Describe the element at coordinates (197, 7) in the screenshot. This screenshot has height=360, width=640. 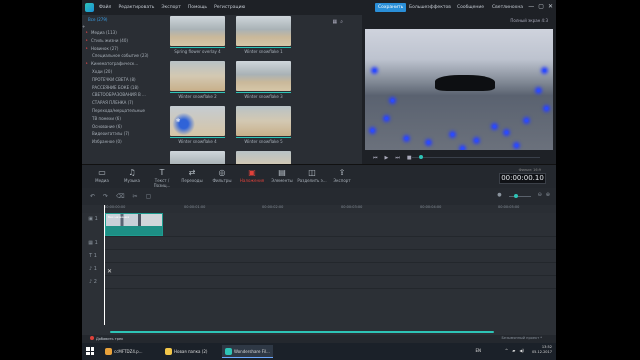
I see `menu-help: Помощь` at that location.